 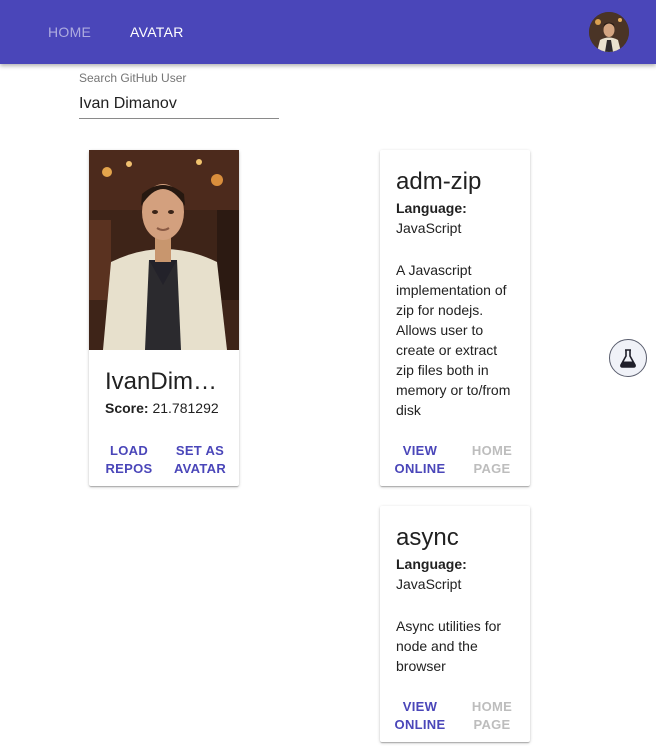 What do you see at coordinates (166, 381) in the screenshot?
I see `user-name: IvanDimanov` at bounding box center [166, 381].